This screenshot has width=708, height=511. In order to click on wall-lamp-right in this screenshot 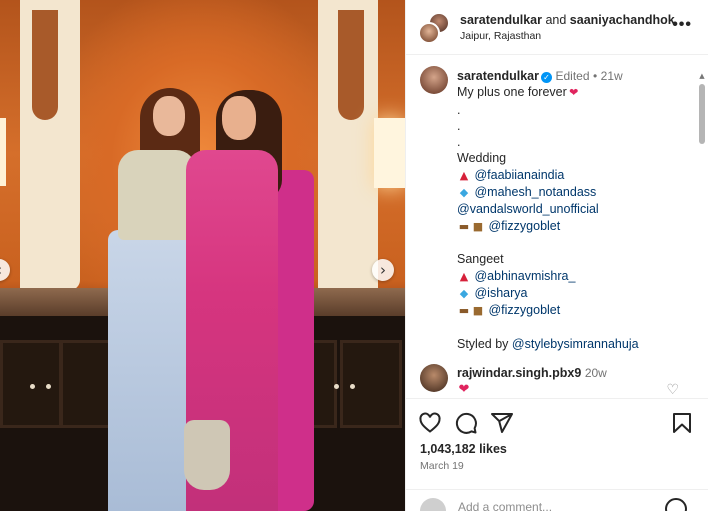, I will do `click(389, 153)`.